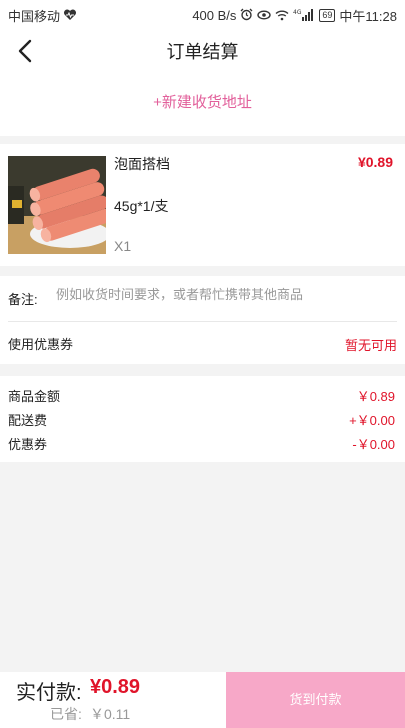 The width and height of the screenshot is (405, 728). I want to click on price-summary: 商品金额 ￥0.89 配送费 +￥0.00 优惠券 -￥0.00, so click(202, 419).